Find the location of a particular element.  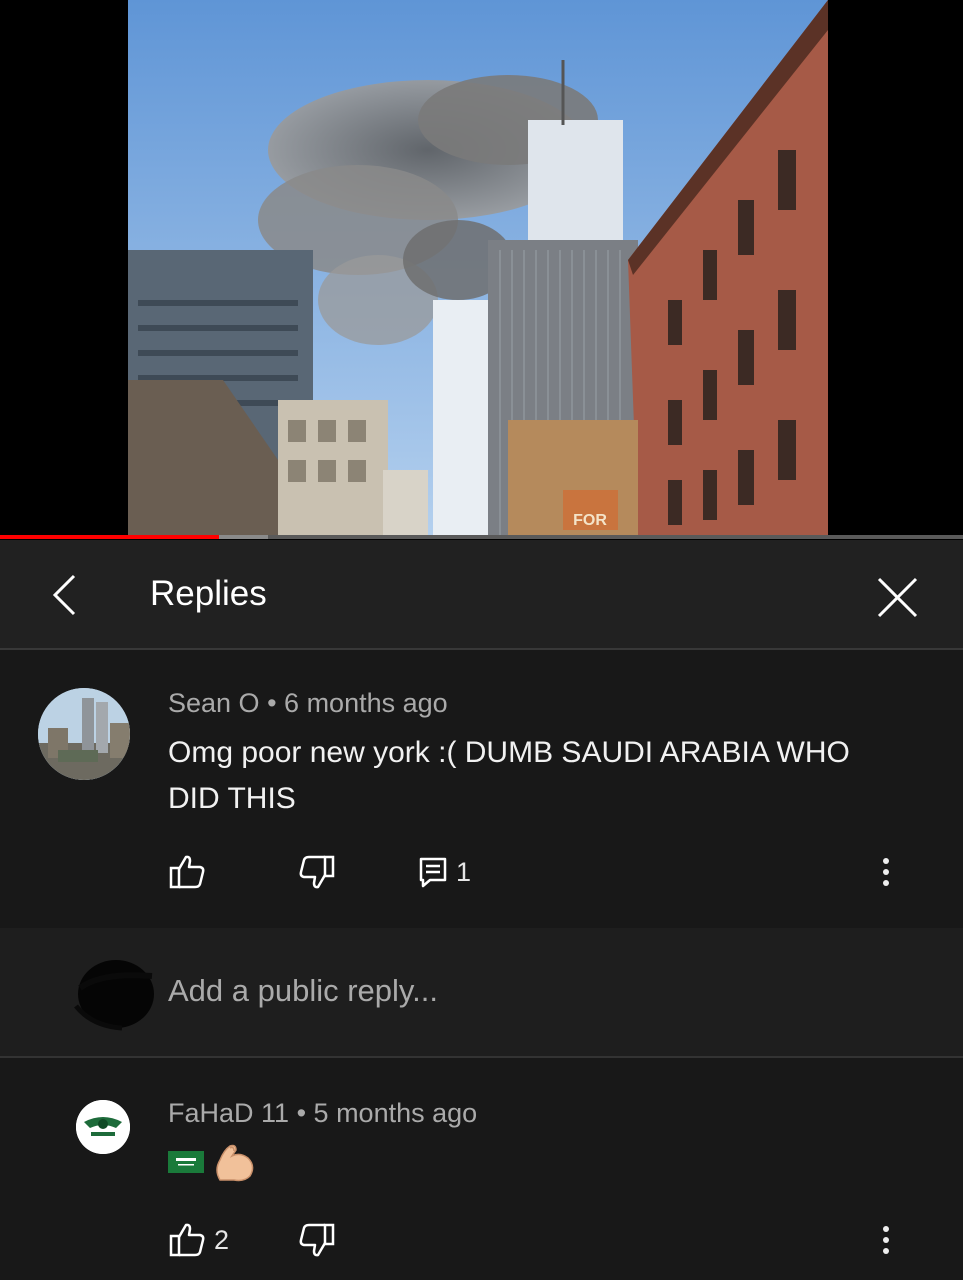

close-icon is located at coordinates (897, 597).